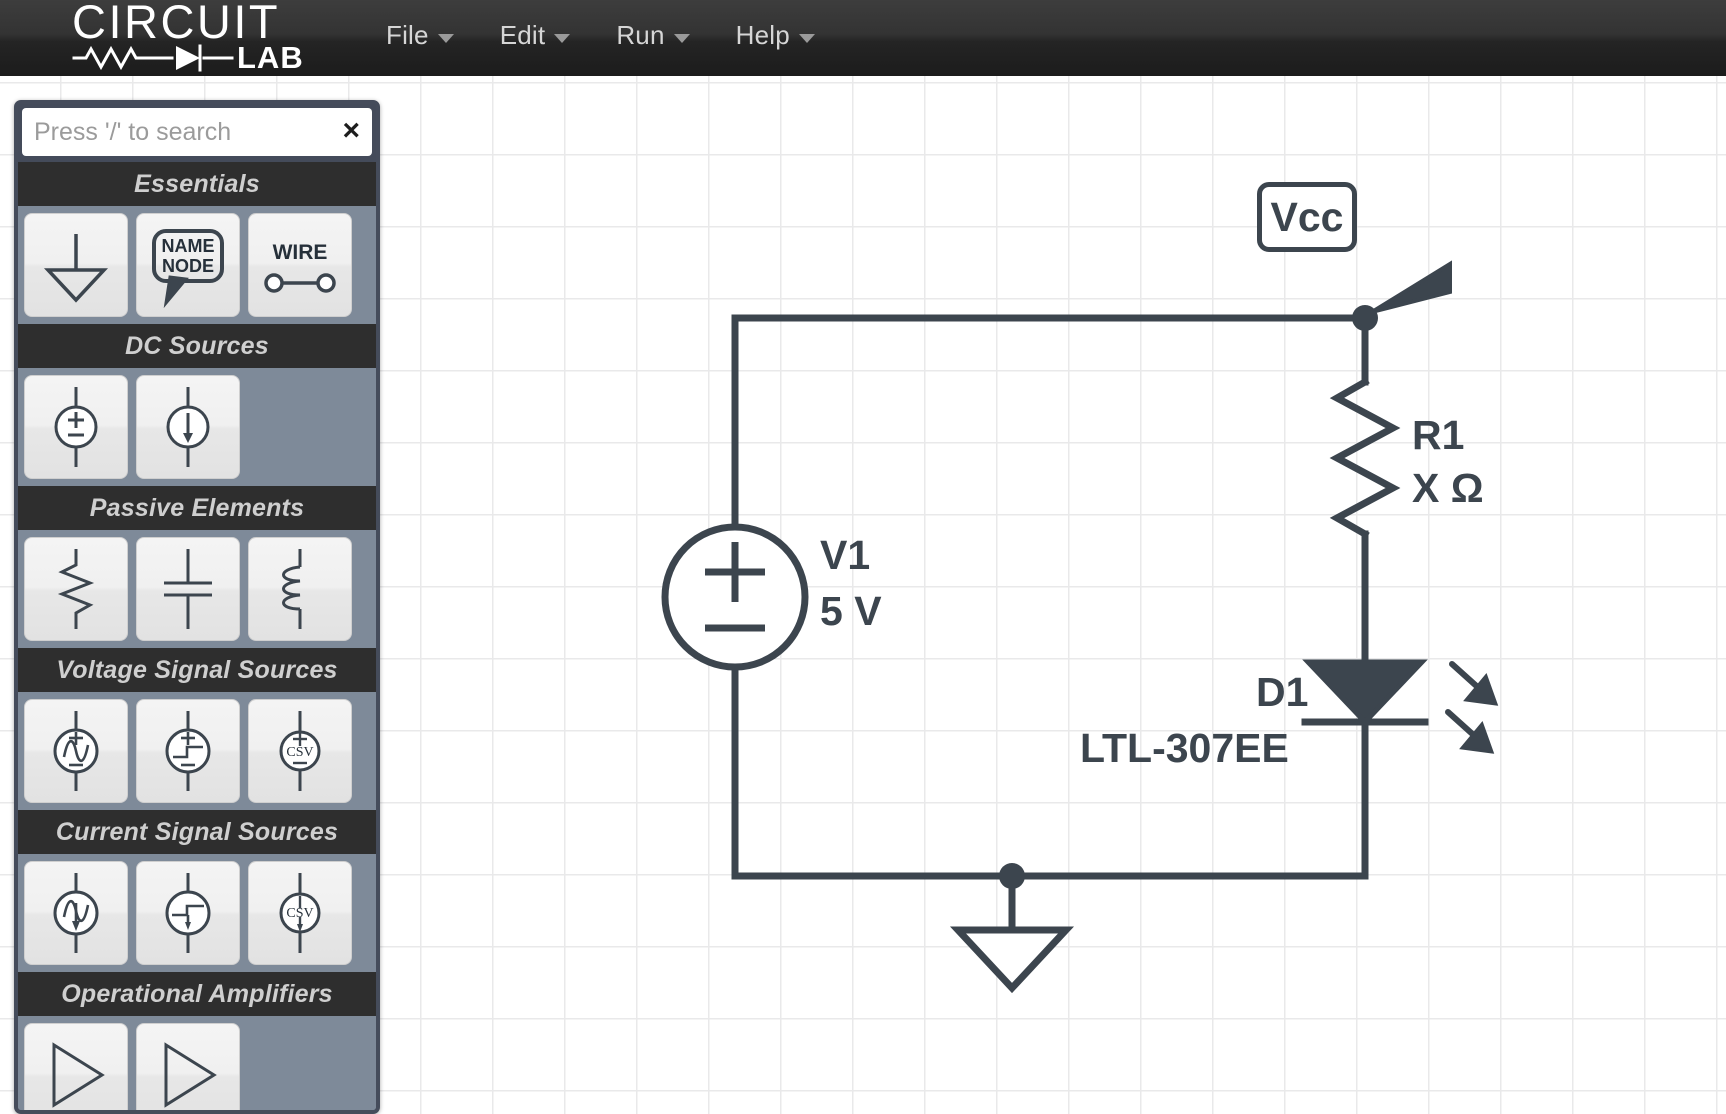  I want to click on palette-section-current-signal-sources-body: CSV, so click(197, 913).